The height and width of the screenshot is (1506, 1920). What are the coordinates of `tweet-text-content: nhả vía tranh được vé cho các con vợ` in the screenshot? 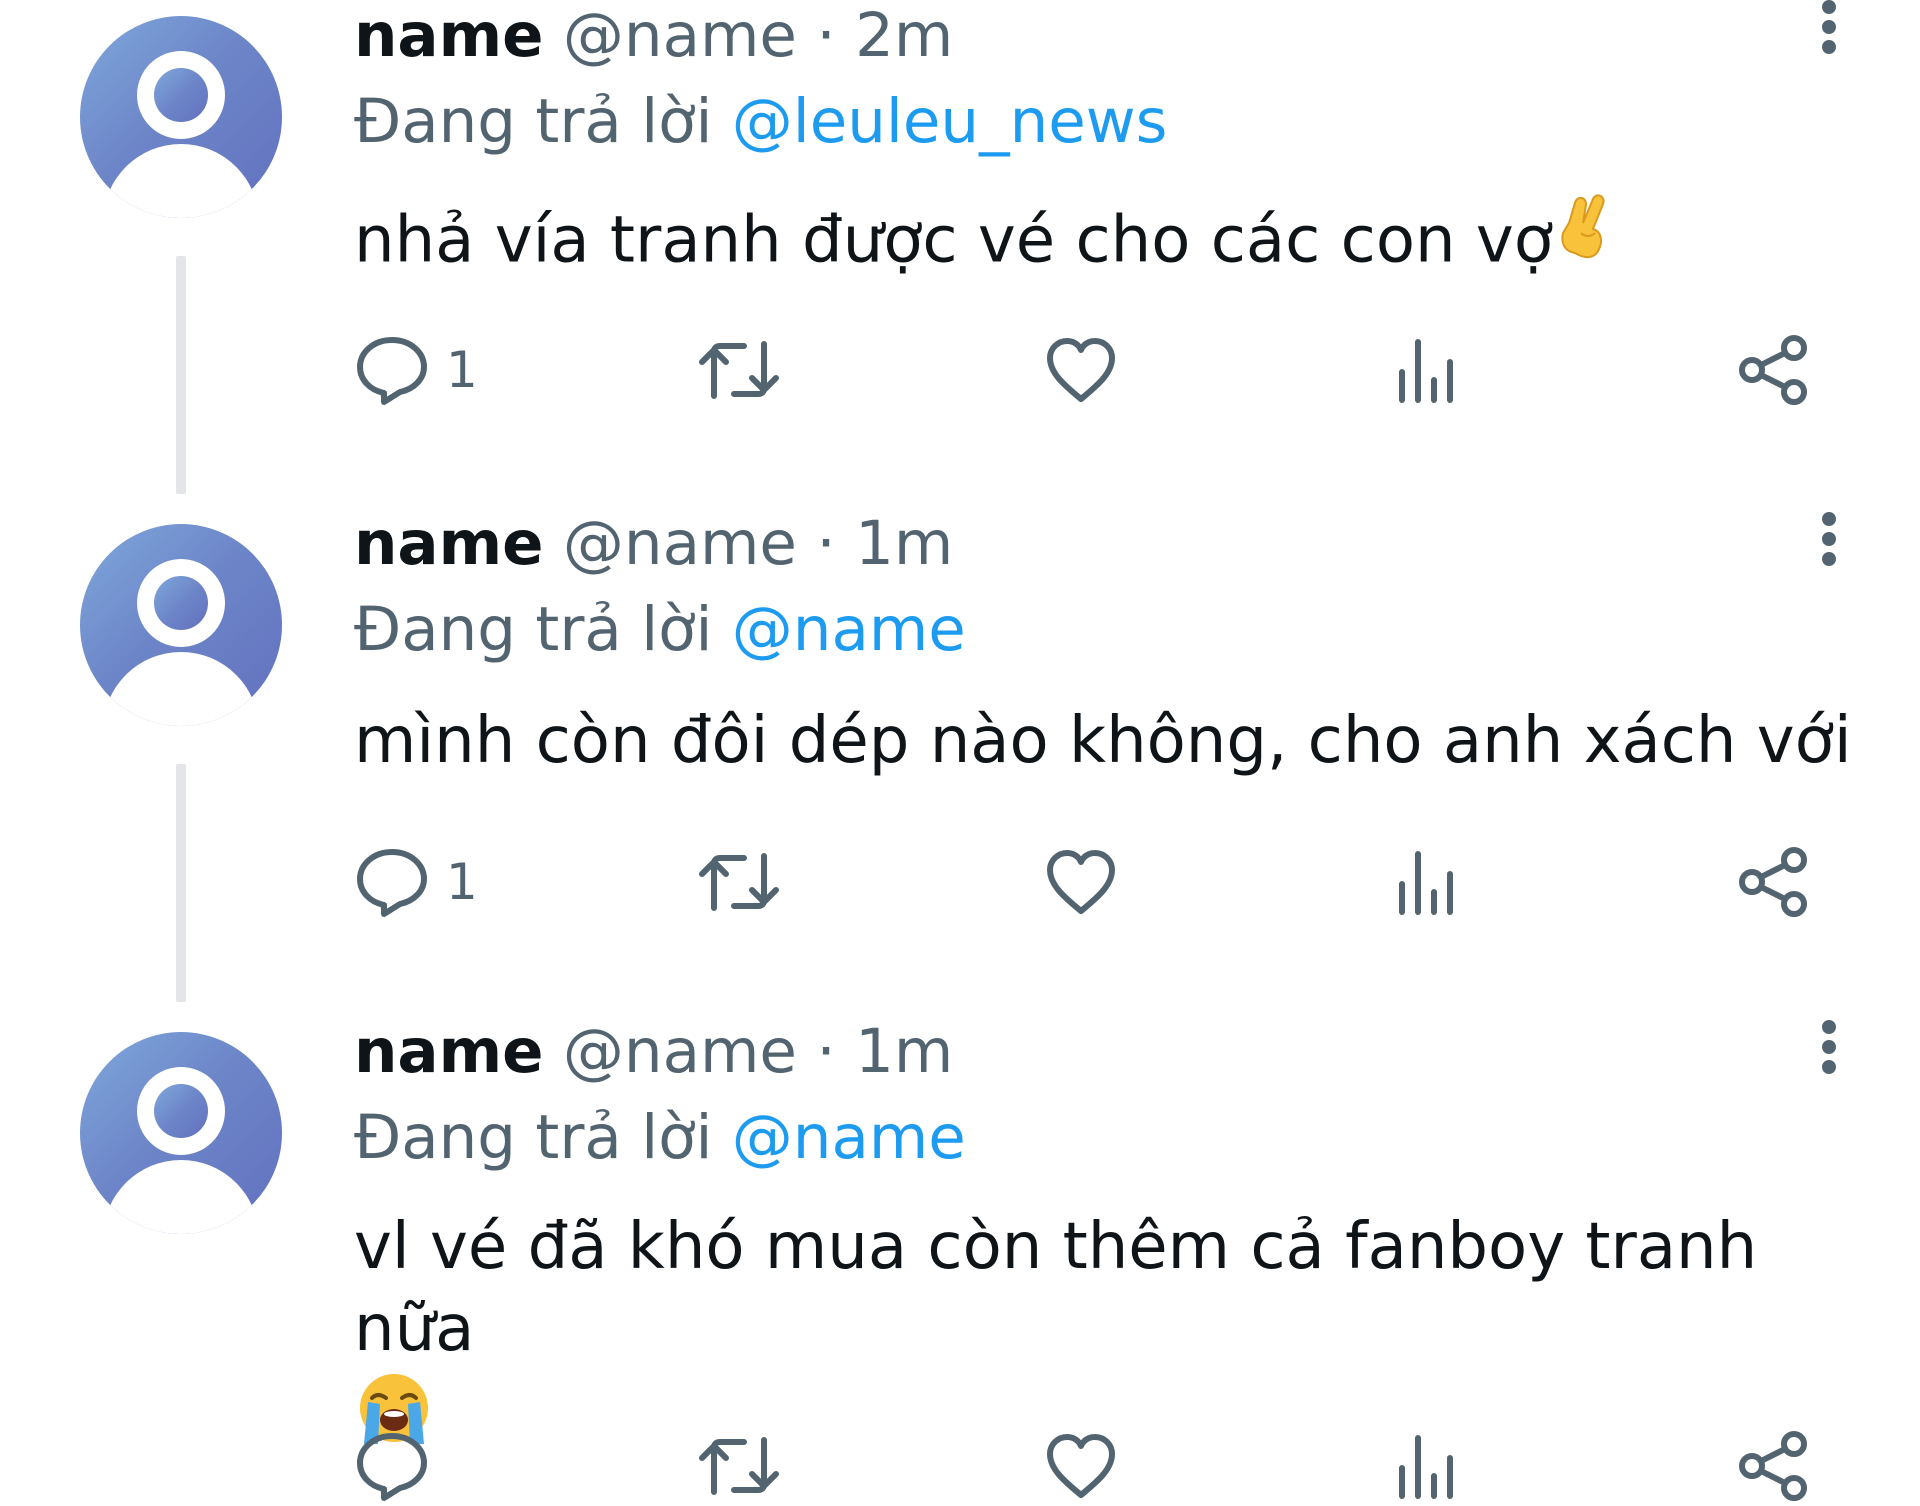 It's located at (953, 240).